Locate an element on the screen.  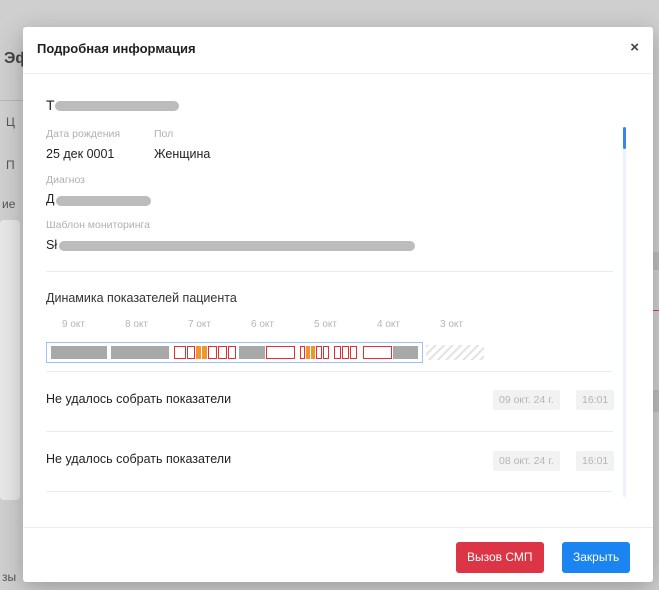
indicator-timeline is located at coordinates (234, 352).